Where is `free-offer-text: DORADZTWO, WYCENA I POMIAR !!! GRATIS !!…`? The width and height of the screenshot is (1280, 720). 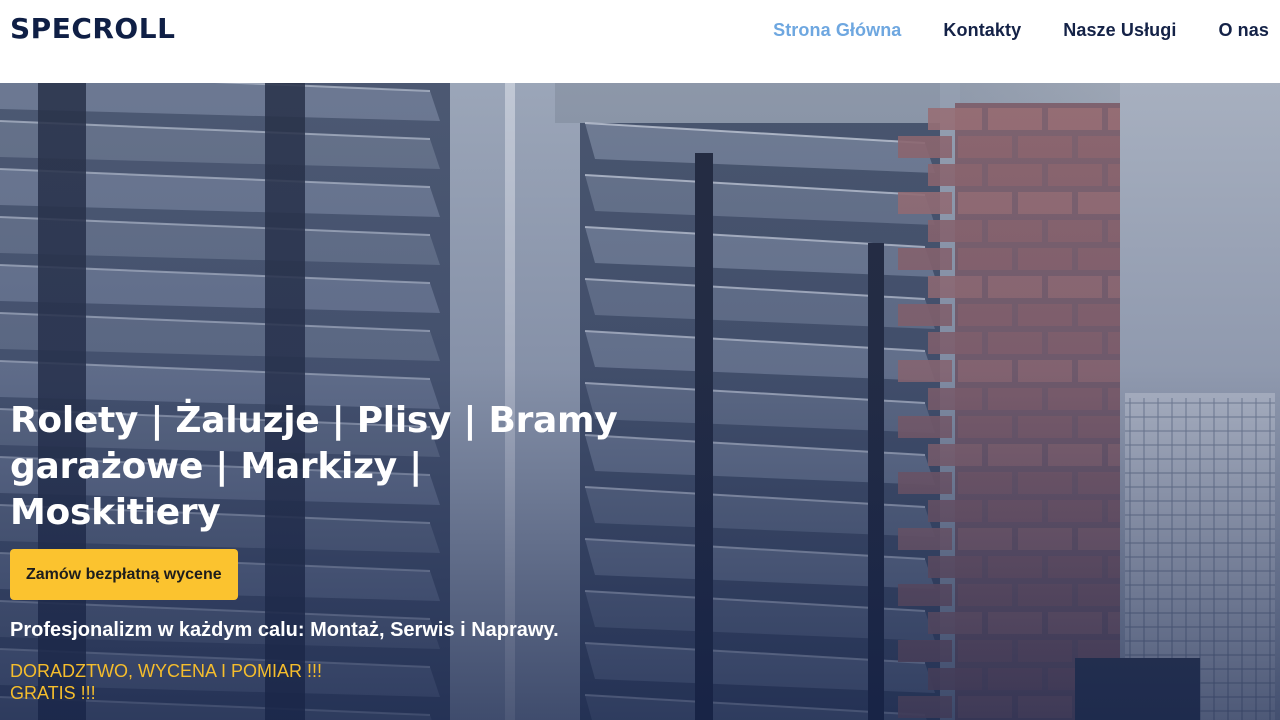 free-offer-text: DORADZTWO, WYCENA I POMIAR !!! GRATIS !!… is located at coordinates (166, 682).